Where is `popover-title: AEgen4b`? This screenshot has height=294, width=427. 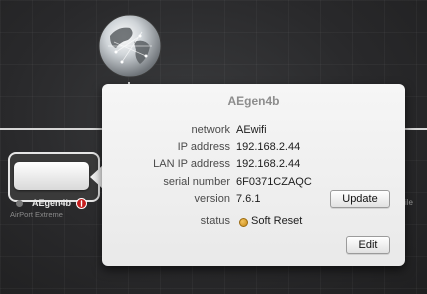 popover-title: AEgen4b is located at coordinates (253, 101).